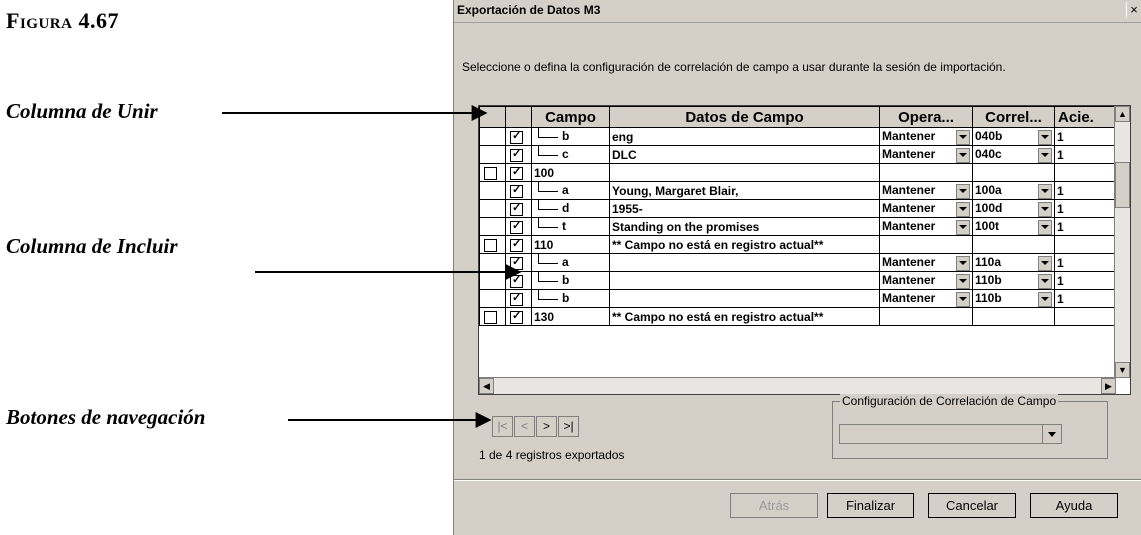  What do you see at coordinates (1122, 242) in the screenshot?
I see `vertical-scrollbar: ▲ ▼` at bounding box center [1122, 242].